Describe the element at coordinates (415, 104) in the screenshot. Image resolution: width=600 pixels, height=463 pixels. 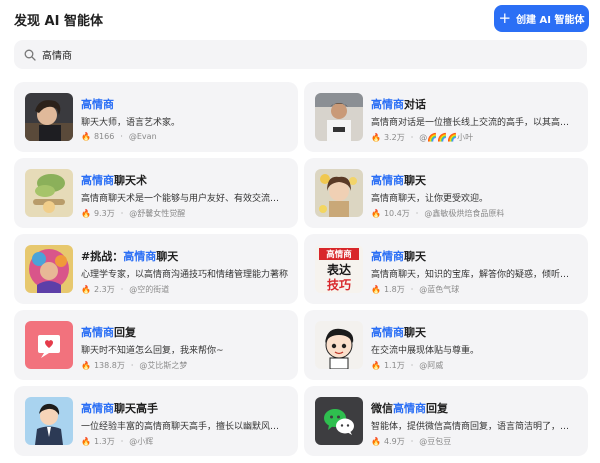
I see `agent-name-rest: 对话` at that location.